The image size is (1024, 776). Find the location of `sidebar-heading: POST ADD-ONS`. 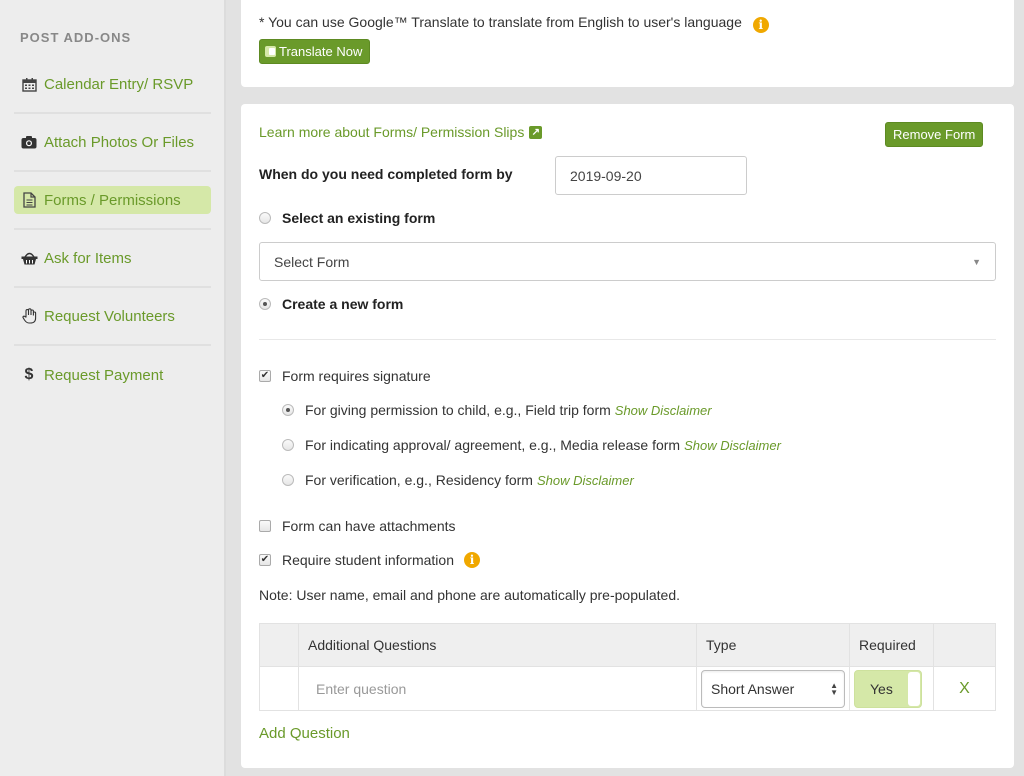

sidebar-heading: POST ADD-ONS is located at coordinates (76, 37).